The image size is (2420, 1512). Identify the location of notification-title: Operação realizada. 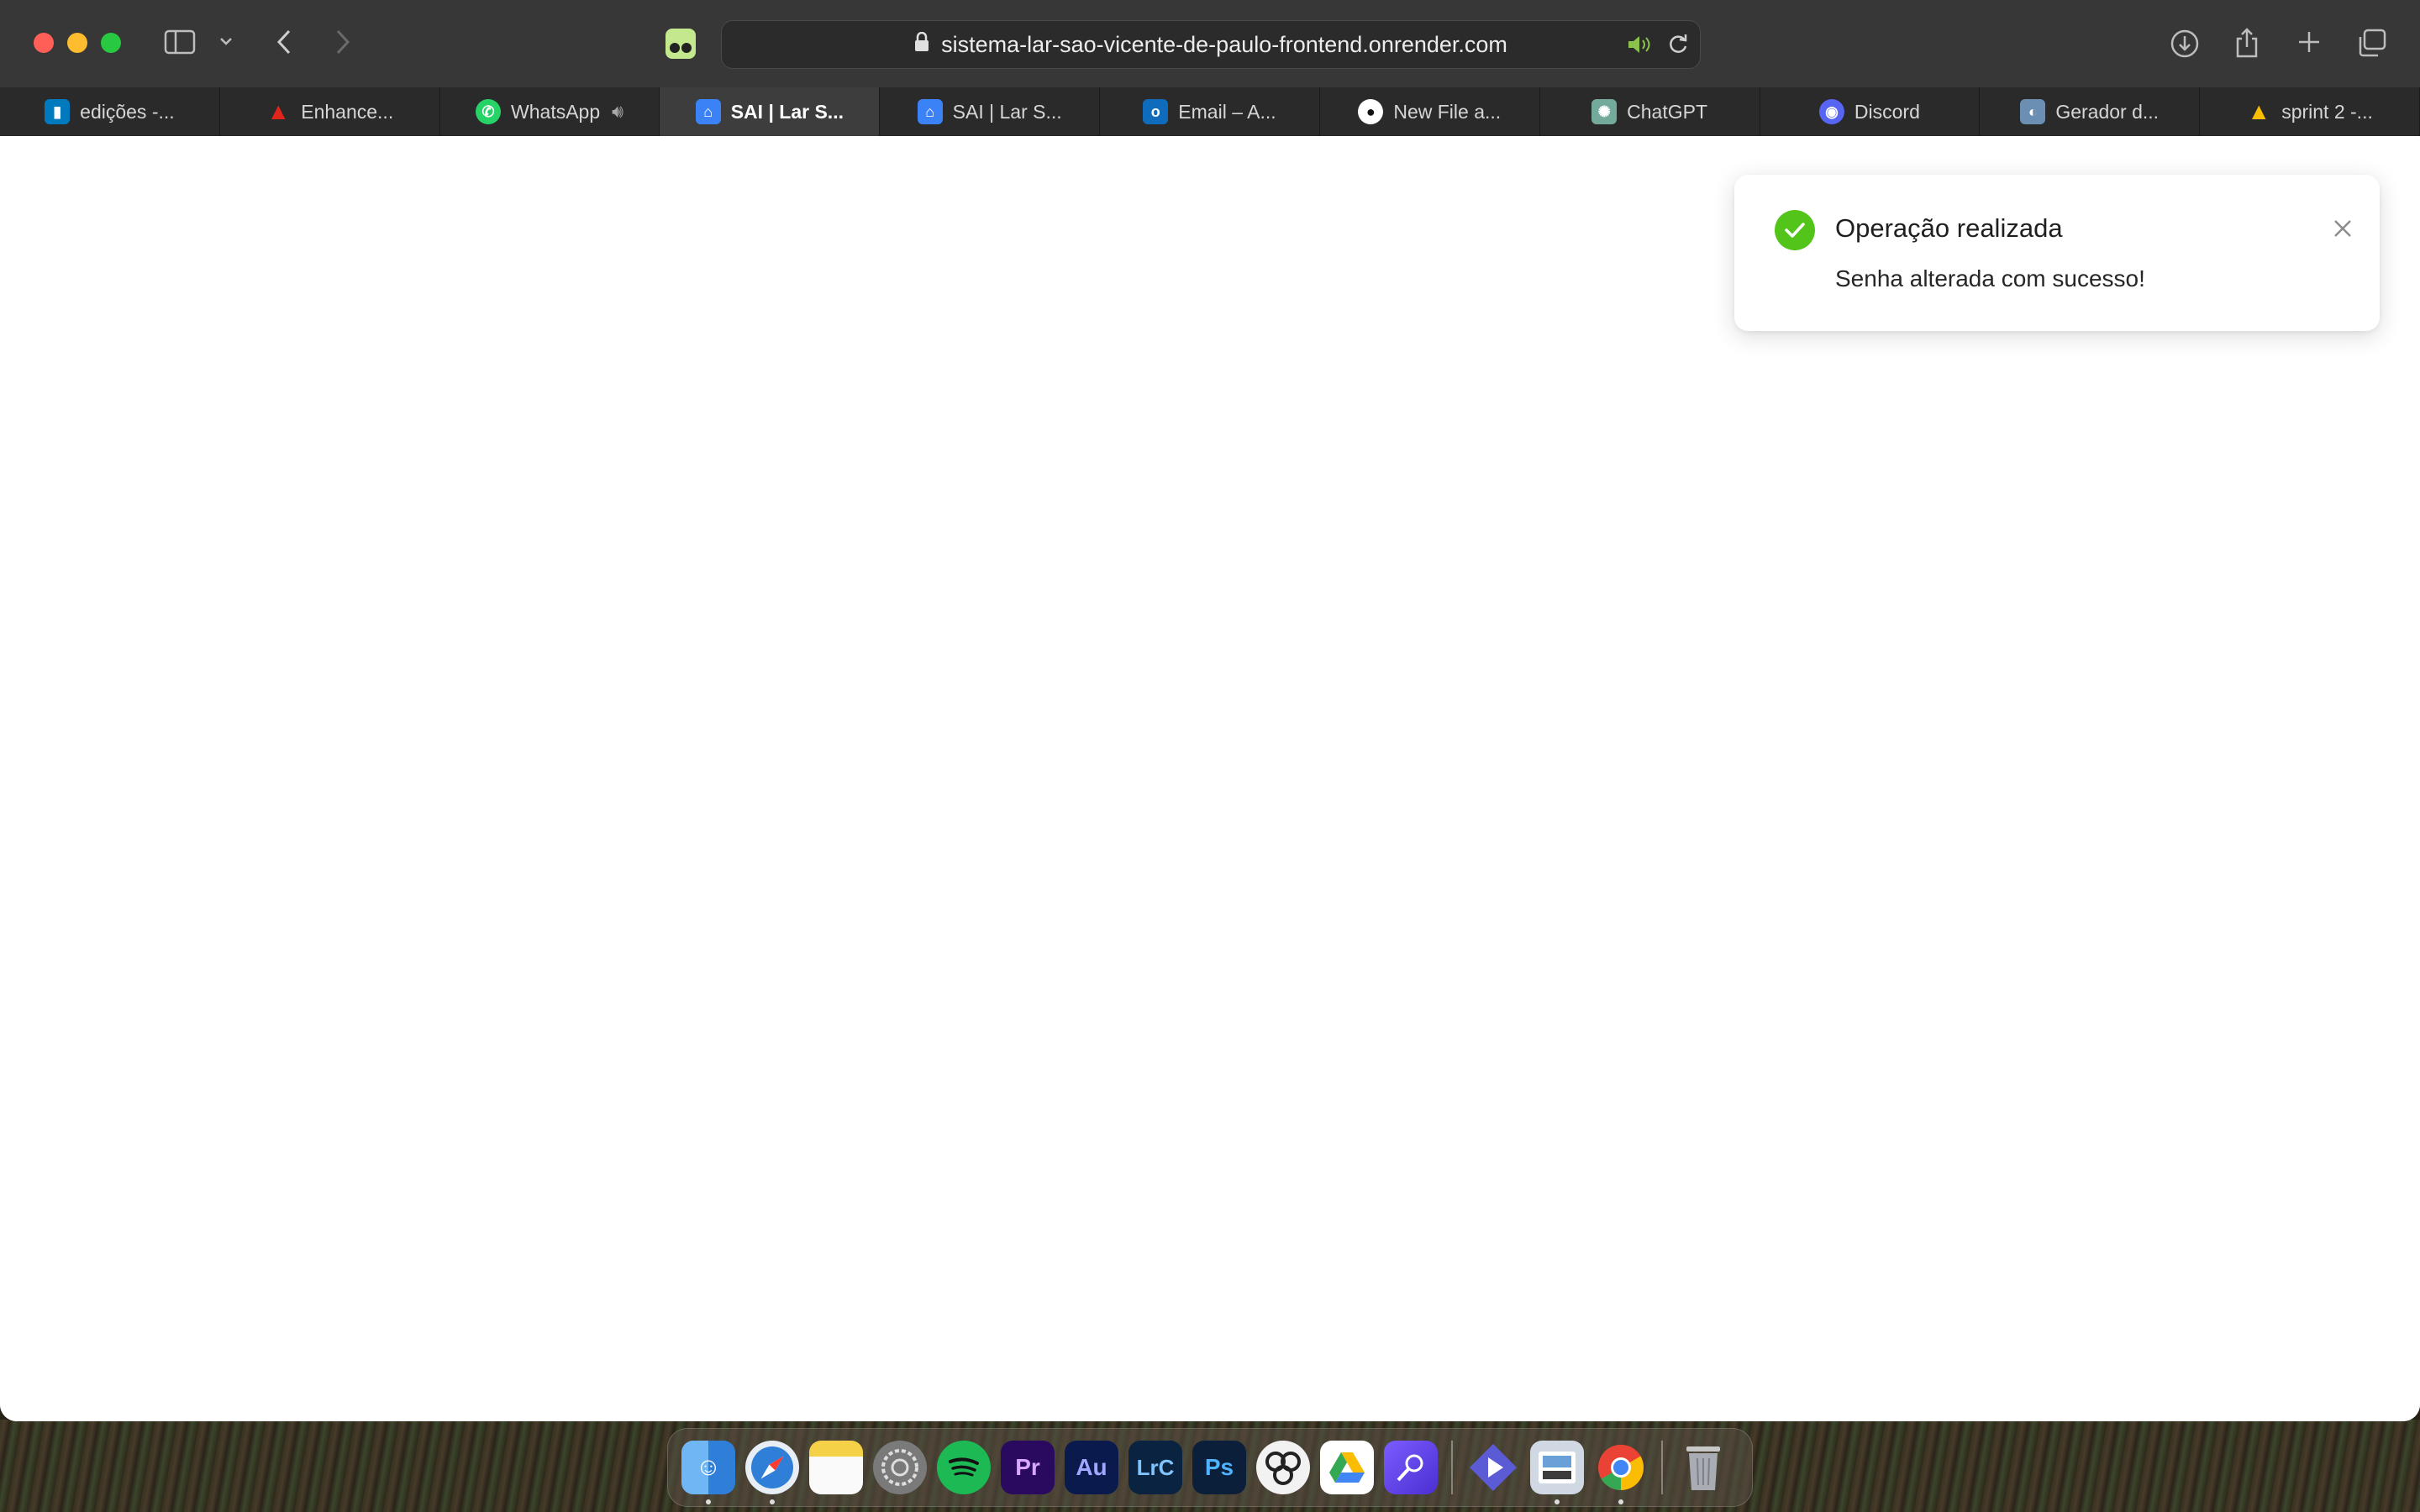
(1949, 228).